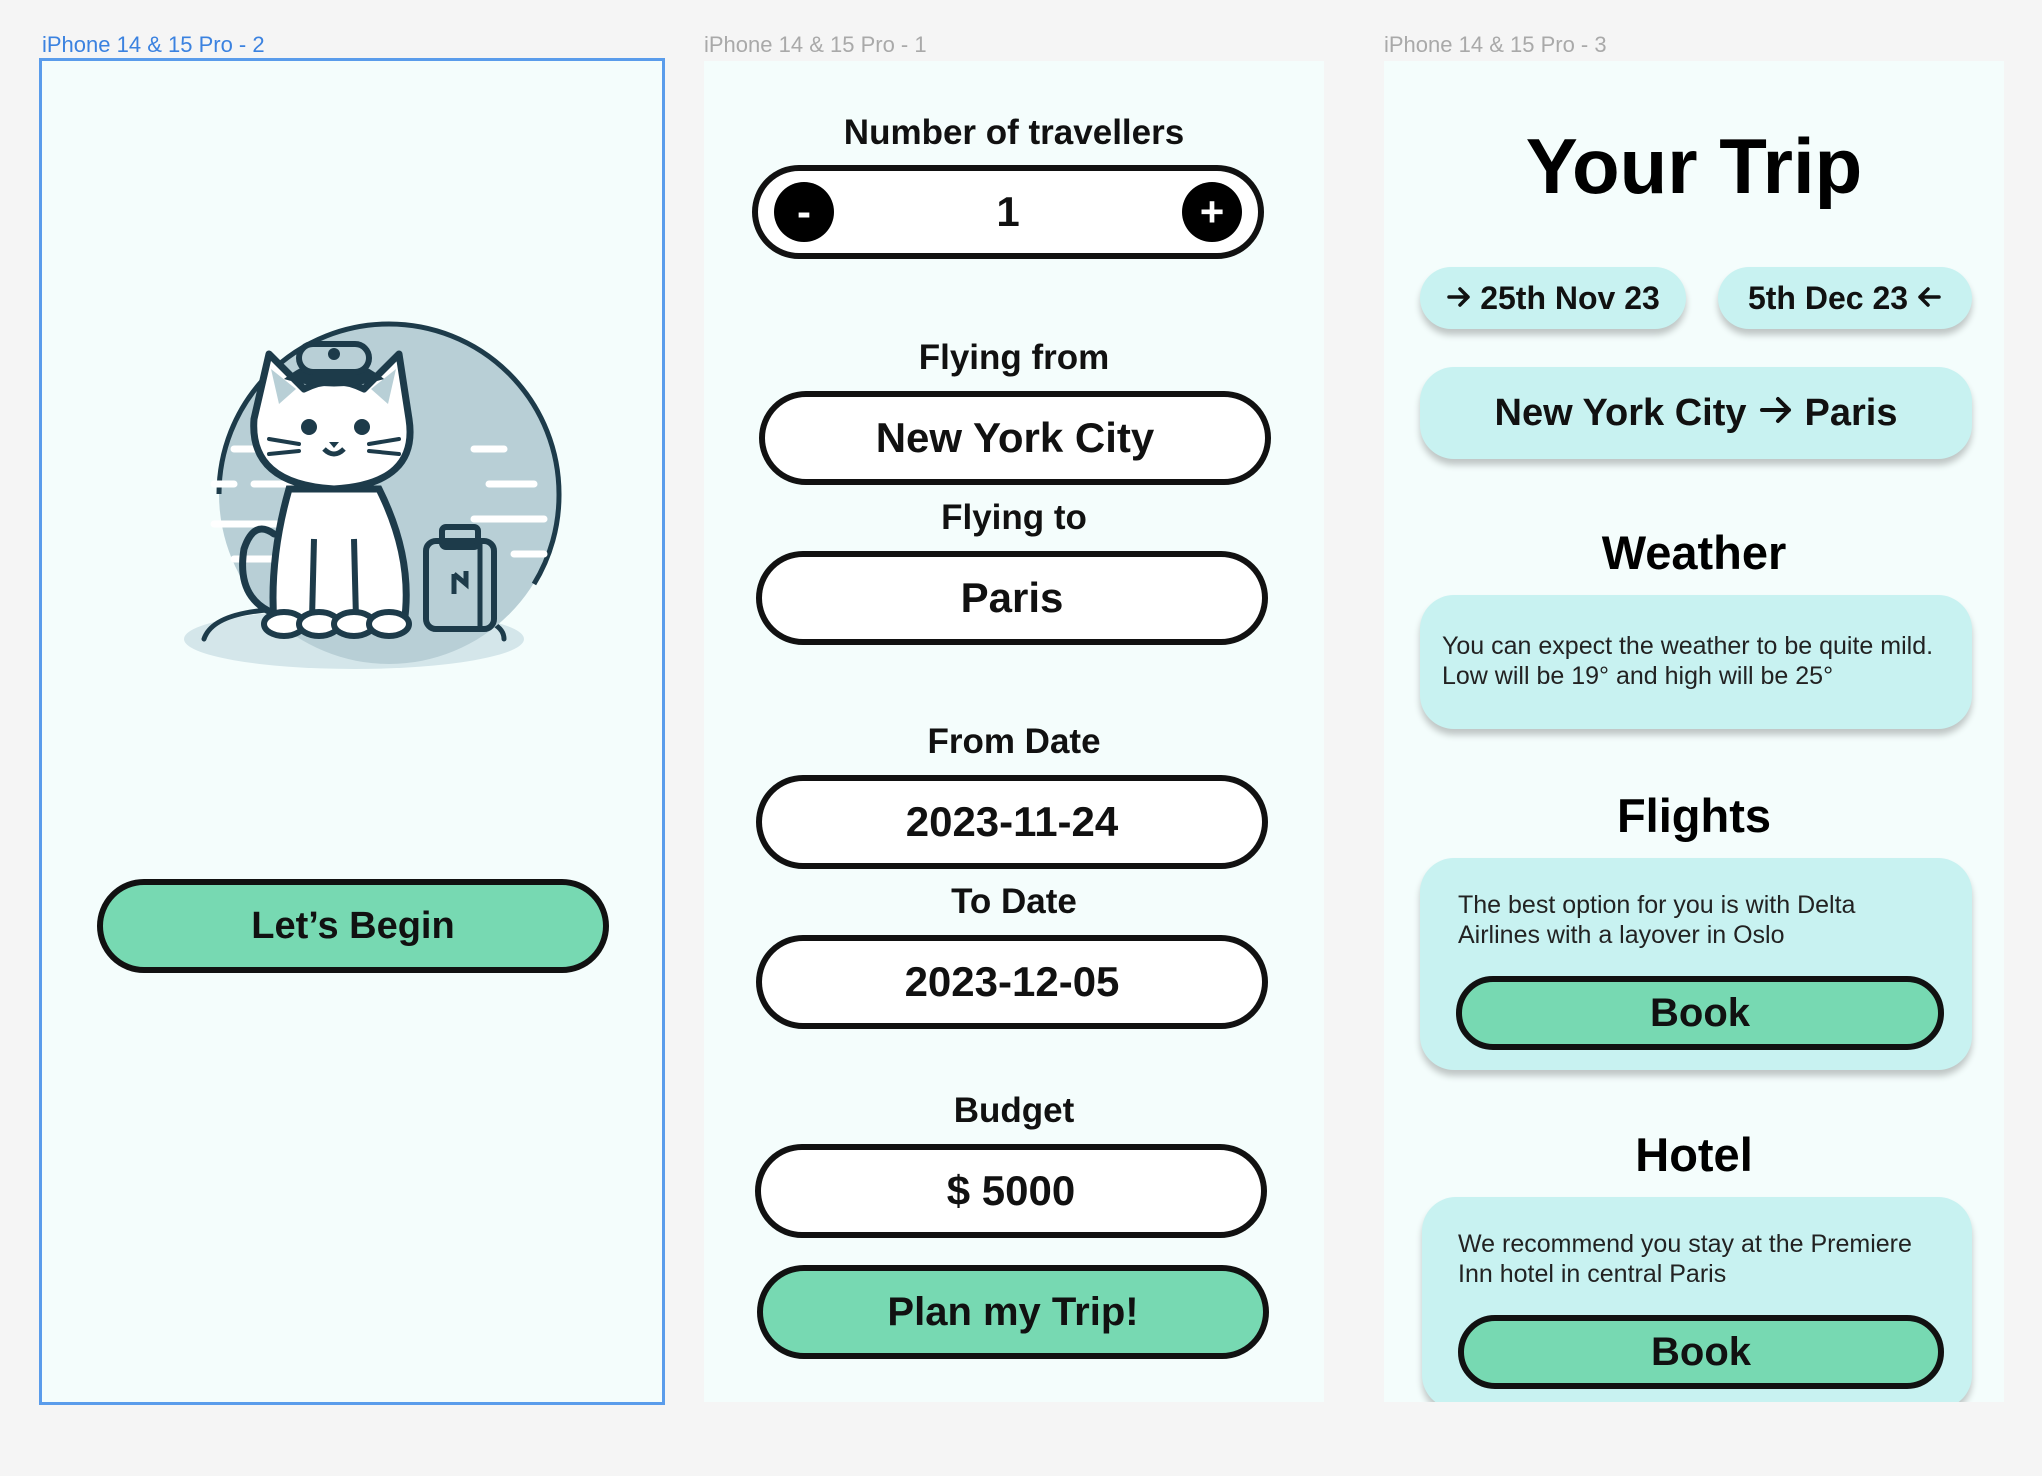  I want to click on arrow-left-icon, so click(1929, 298).